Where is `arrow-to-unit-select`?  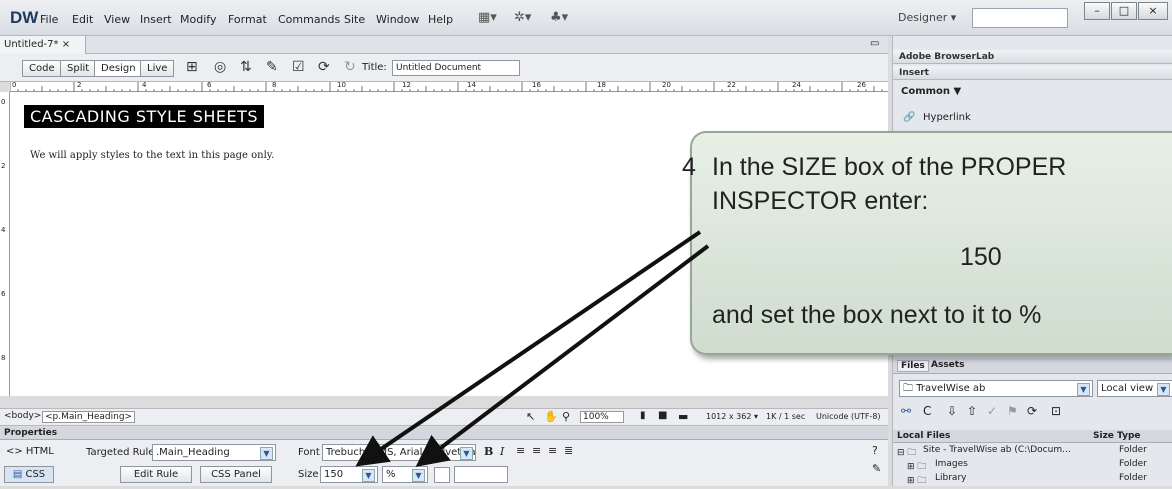 arrow-to-unit-select is located at coordinates (562, 355).